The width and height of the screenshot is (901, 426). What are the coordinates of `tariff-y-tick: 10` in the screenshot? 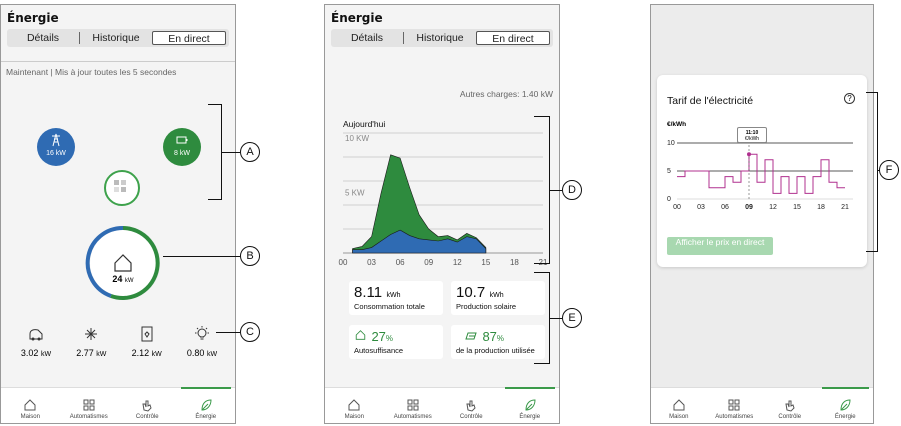 It's located at (671, 143).